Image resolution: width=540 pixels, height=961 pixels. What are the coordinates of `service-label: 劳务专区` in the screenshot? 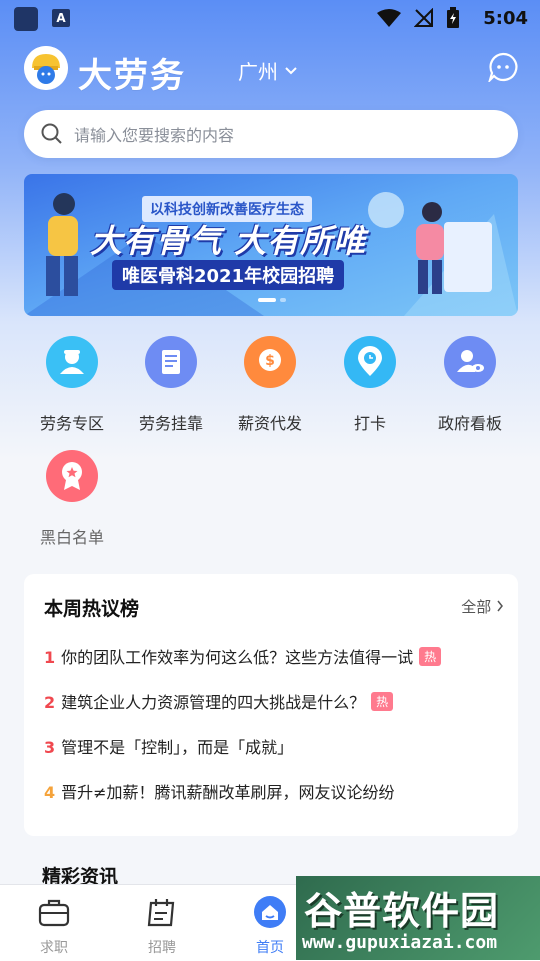 It's located at (71, 423).